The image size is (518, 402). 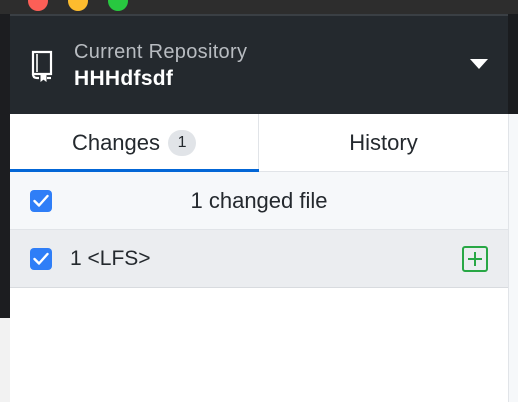 I want to click on select-all-checkbox, so click(x=41, y=201).